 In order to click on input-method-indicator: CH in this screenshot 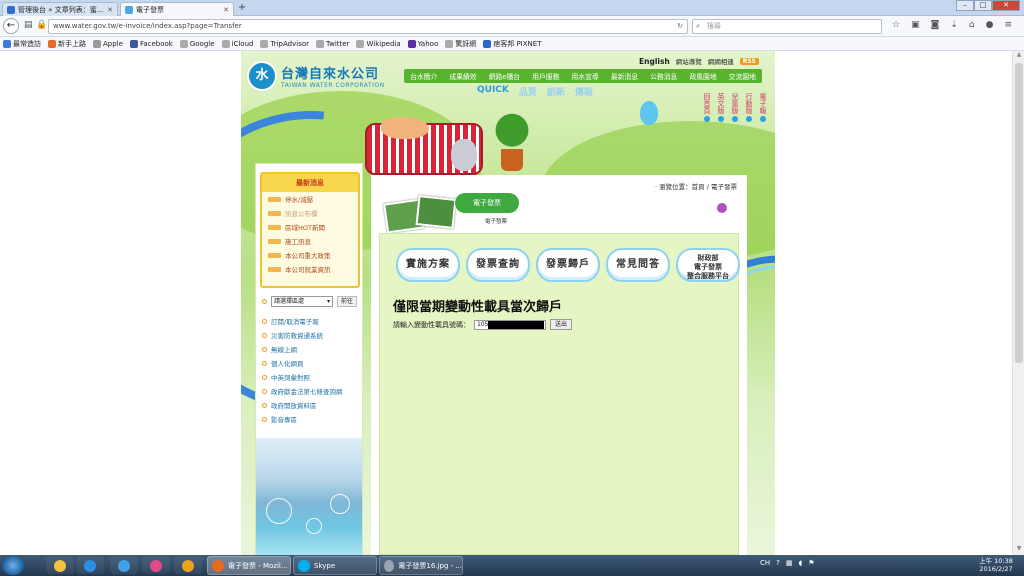, I will do `click(765, 563)`.